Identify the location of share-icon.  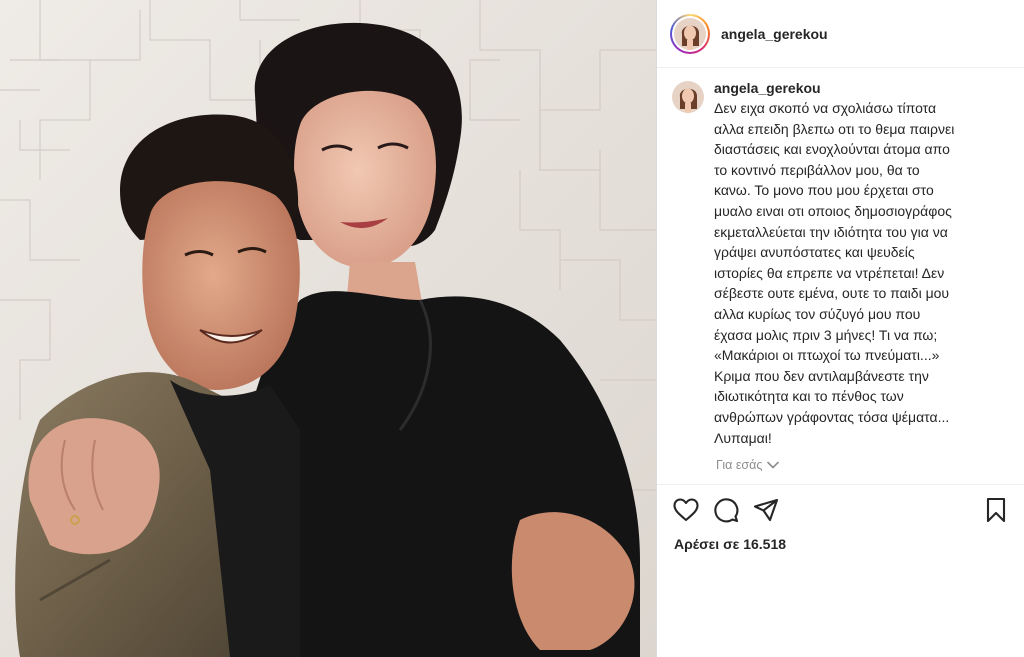
(766, 512).